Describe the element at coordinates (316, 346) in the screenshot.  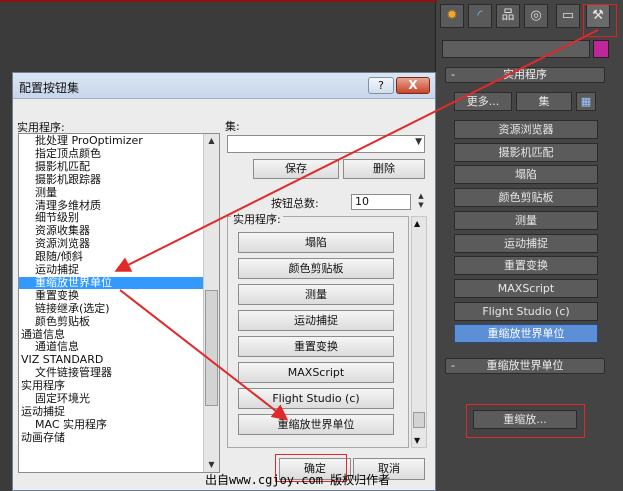
I see `set-button: 重置变换` at that location.